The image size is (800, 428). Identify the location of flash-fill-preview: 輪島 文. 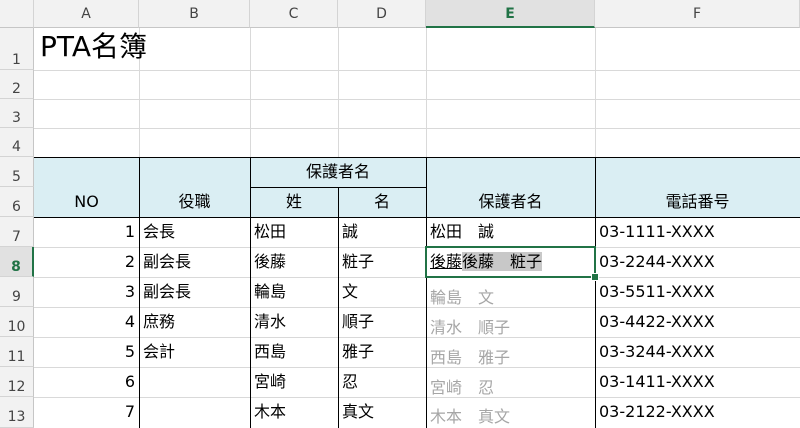
(462, 297).